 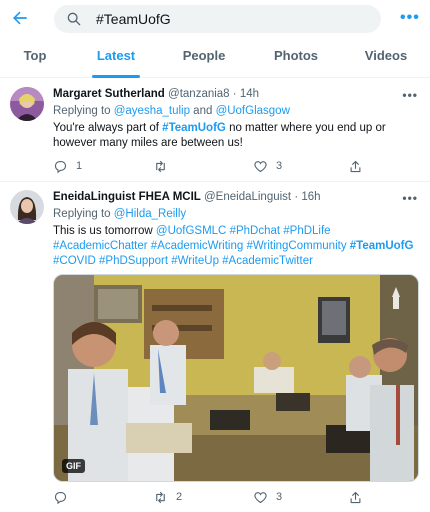 I want to click on search-query: #TeamUofG, so click(x=133, y=19).